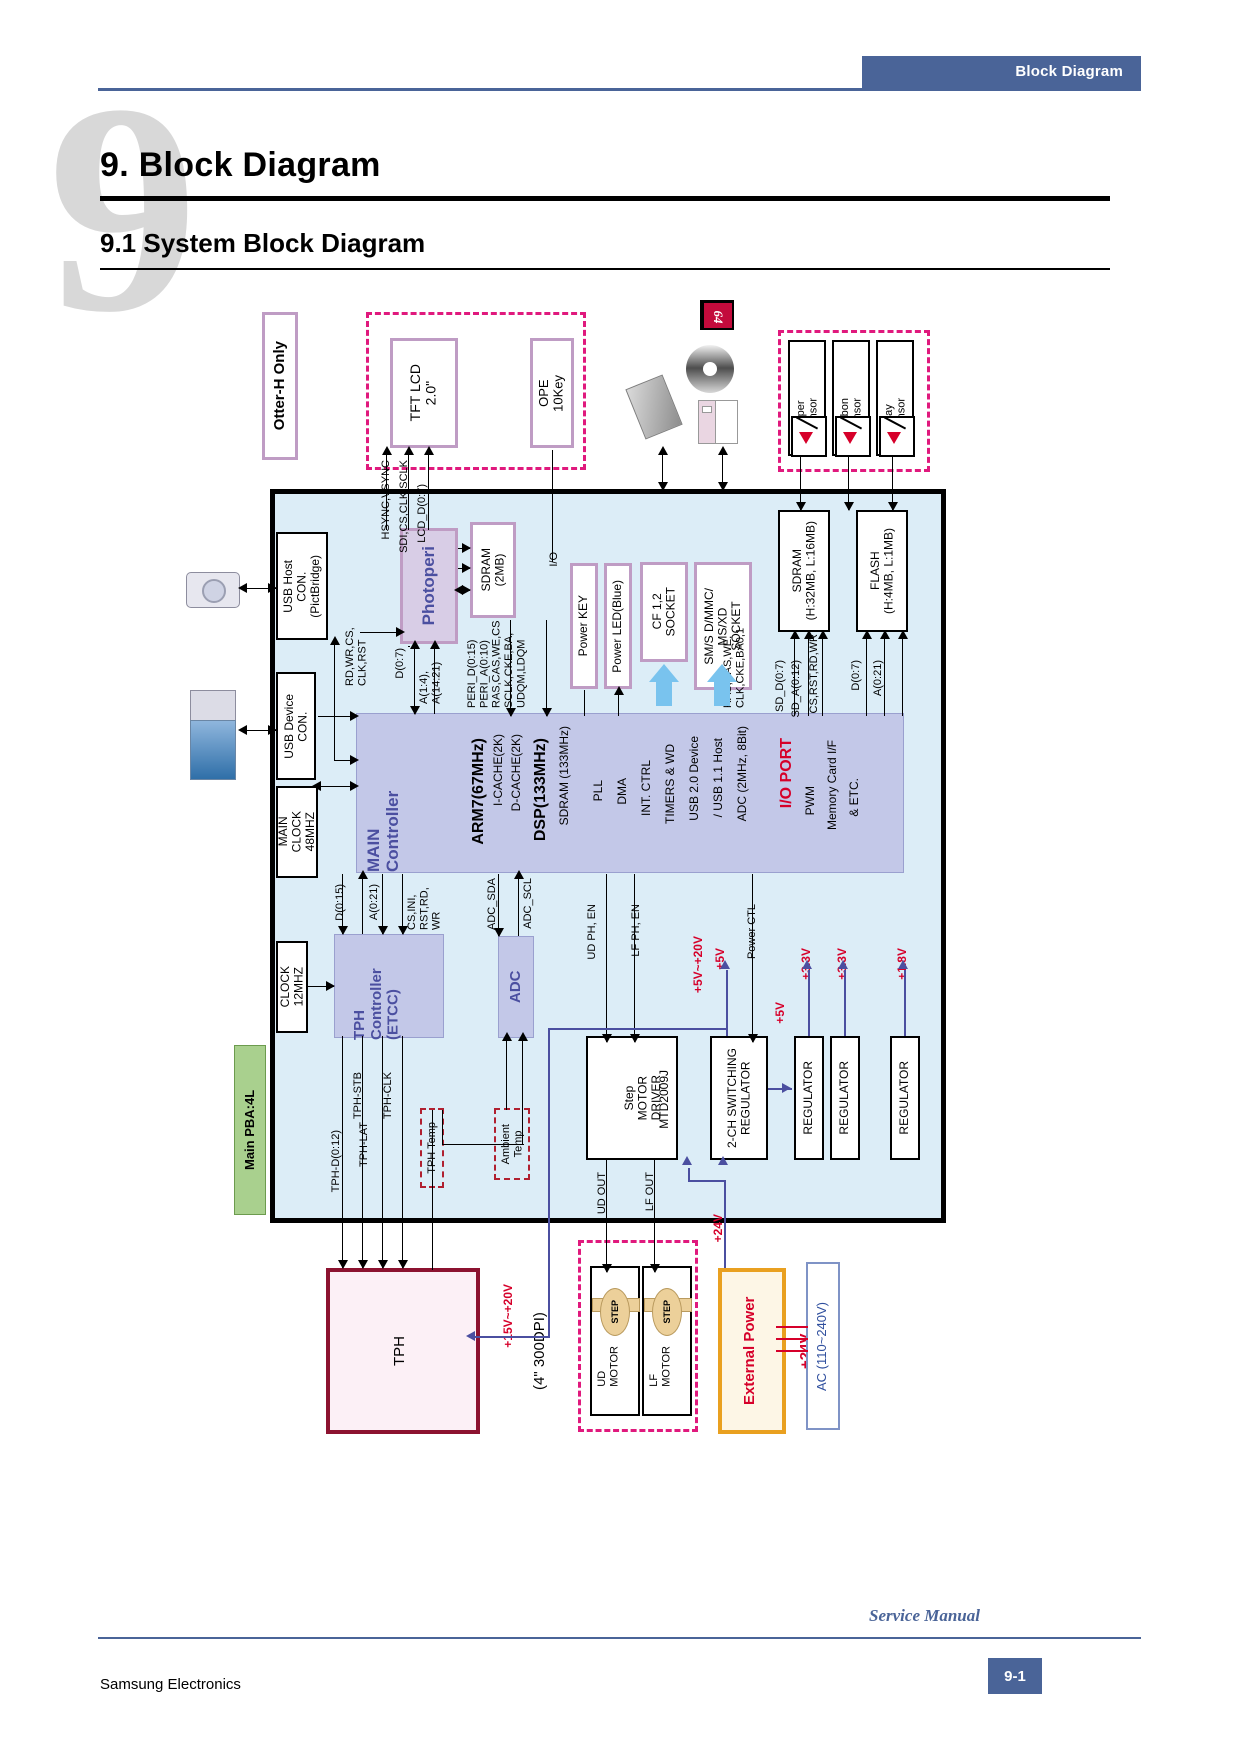 The image size is (1240, 1754). I want to click on block-2ch-switching-regulator: 2-CH SWITCHING REGULATOR, so click(739, 1098).